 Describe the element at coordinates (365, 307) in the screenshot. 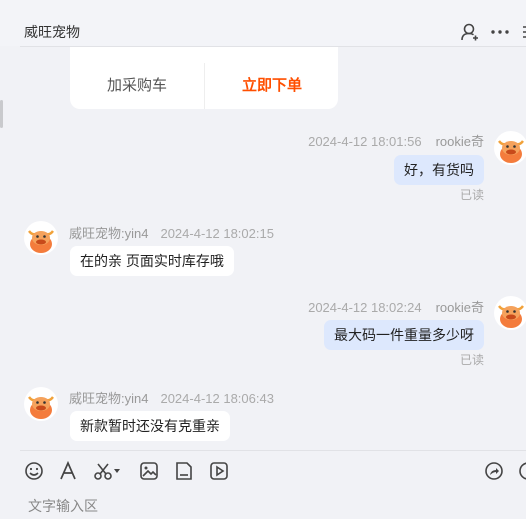

I see `message-time: 2024-4-12 18:02:24` at that location.